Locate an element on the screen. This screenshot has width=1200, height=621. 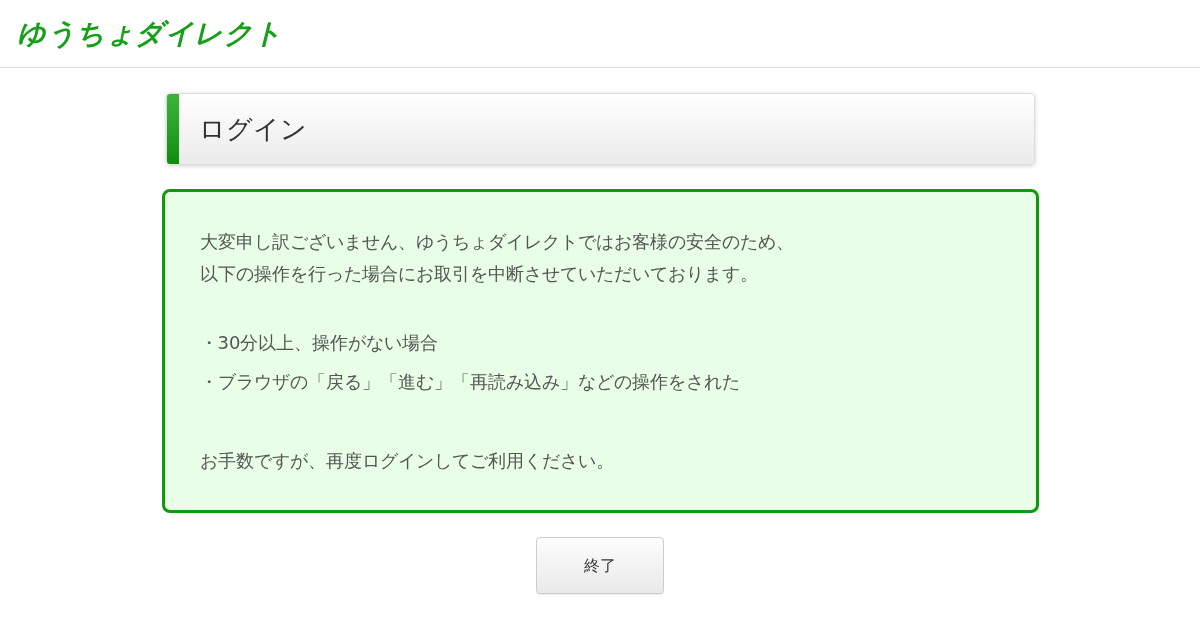
accent-bar is located at coordinates (172, 129).